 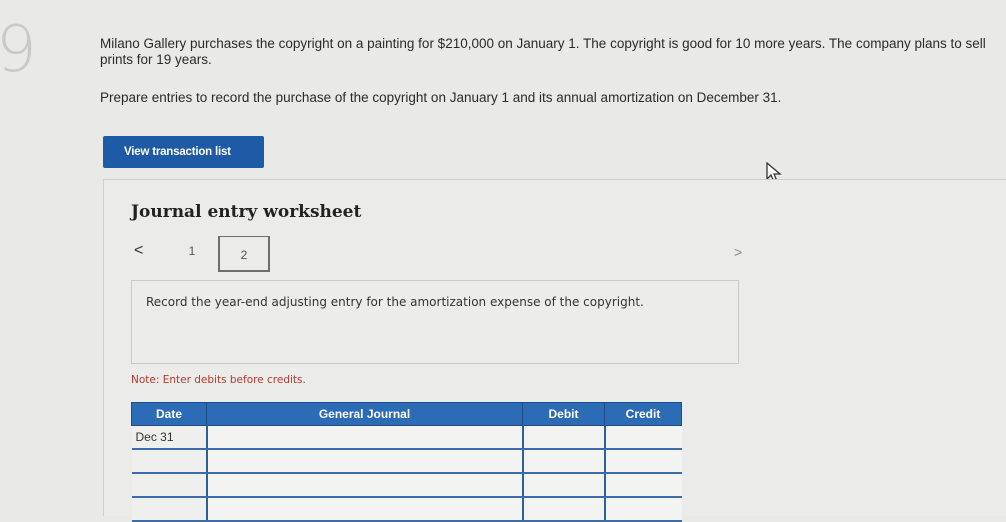 I want to click on instruction-box, so click(x=435, y=322).